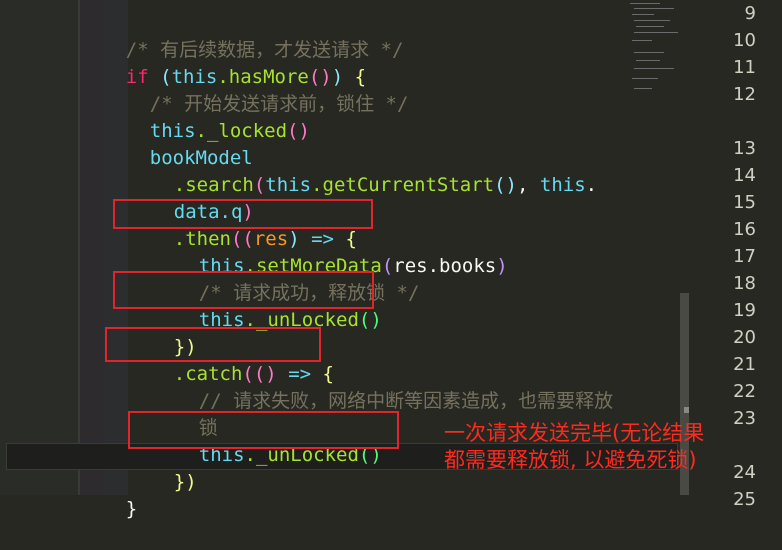  What do you see at coordinates (744, 472) in the screenshot?
I see `line-number: 24` at bounding box center [744, 472].